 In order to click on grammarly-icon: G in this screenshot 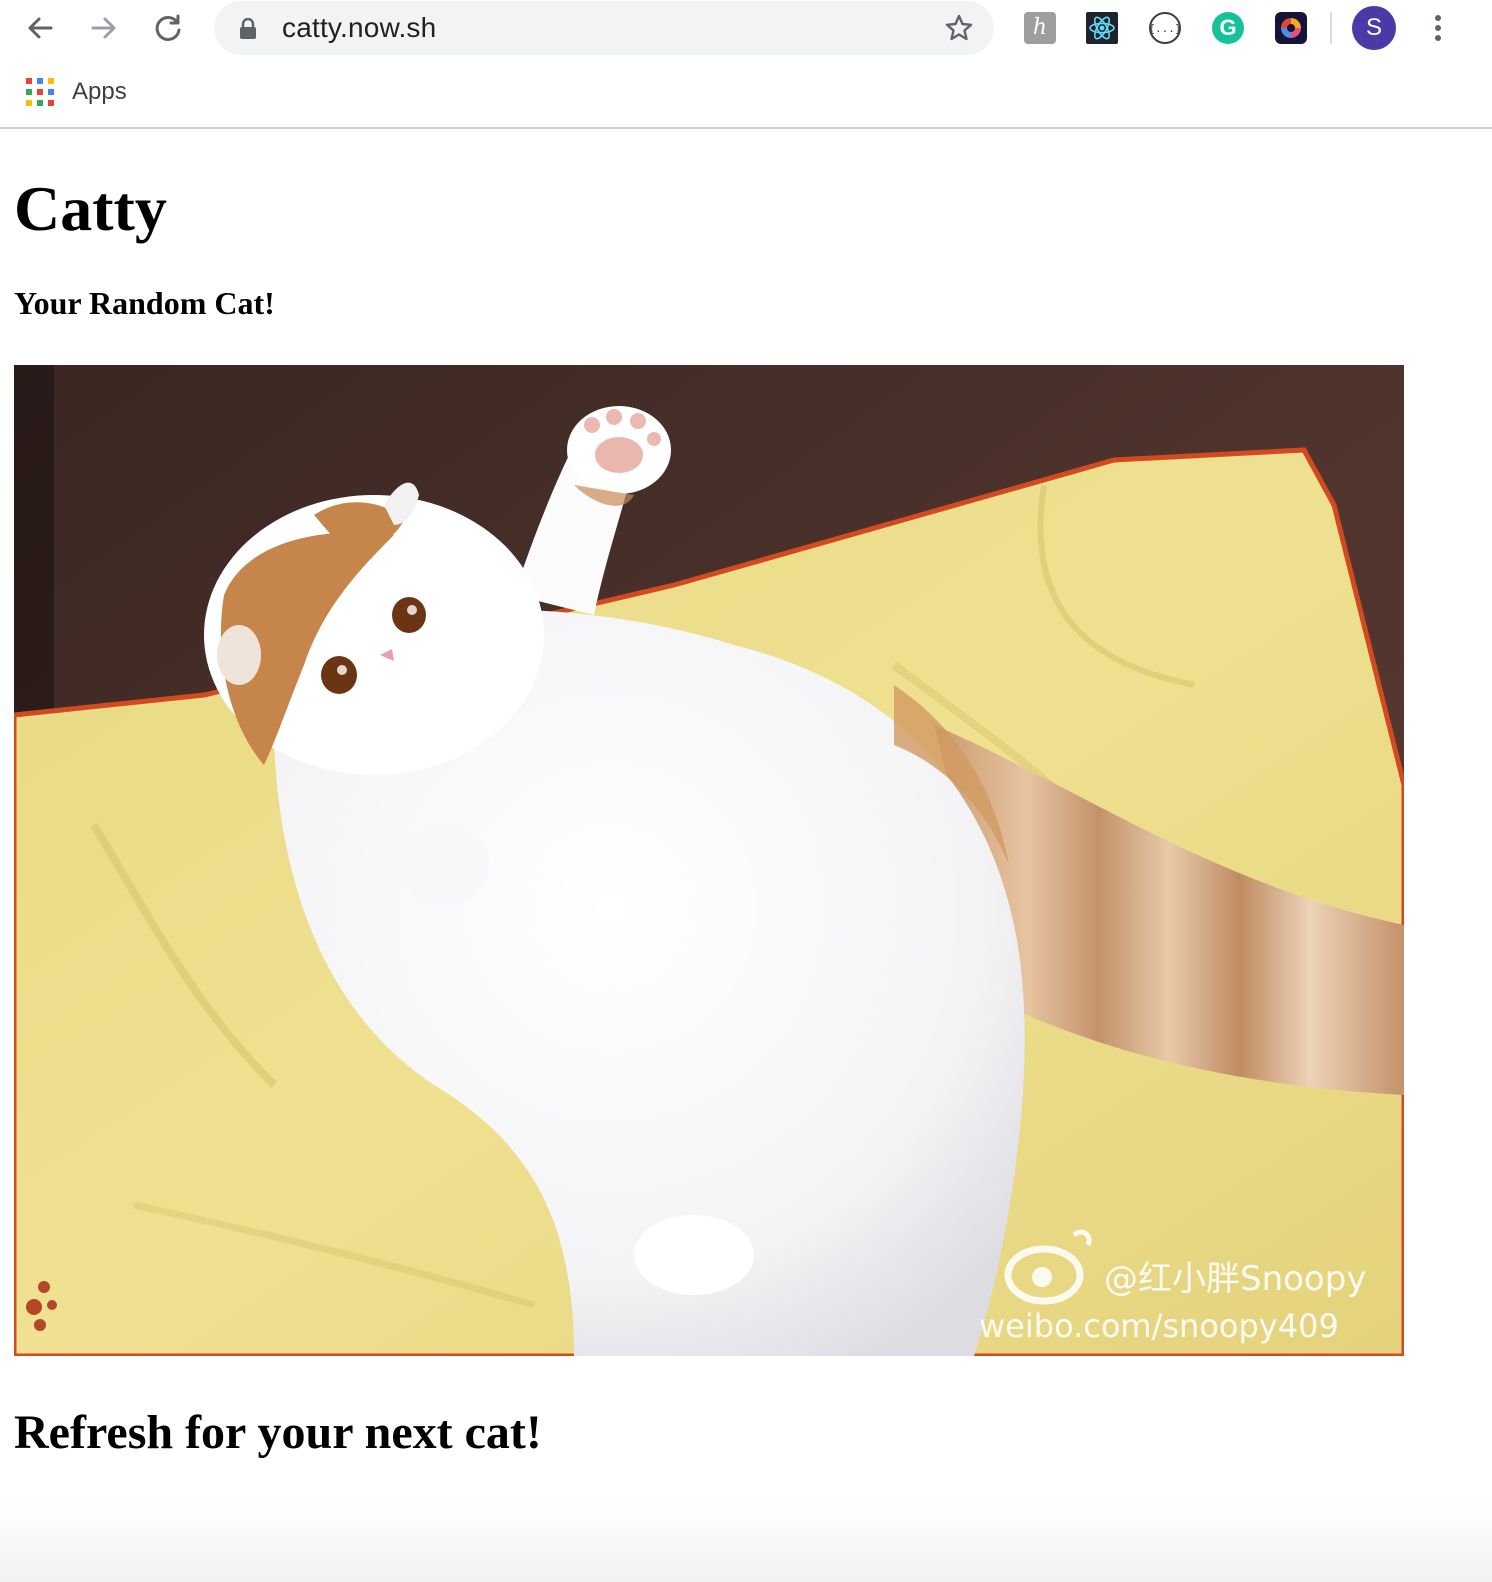, I will do `click(1228, 28)`.